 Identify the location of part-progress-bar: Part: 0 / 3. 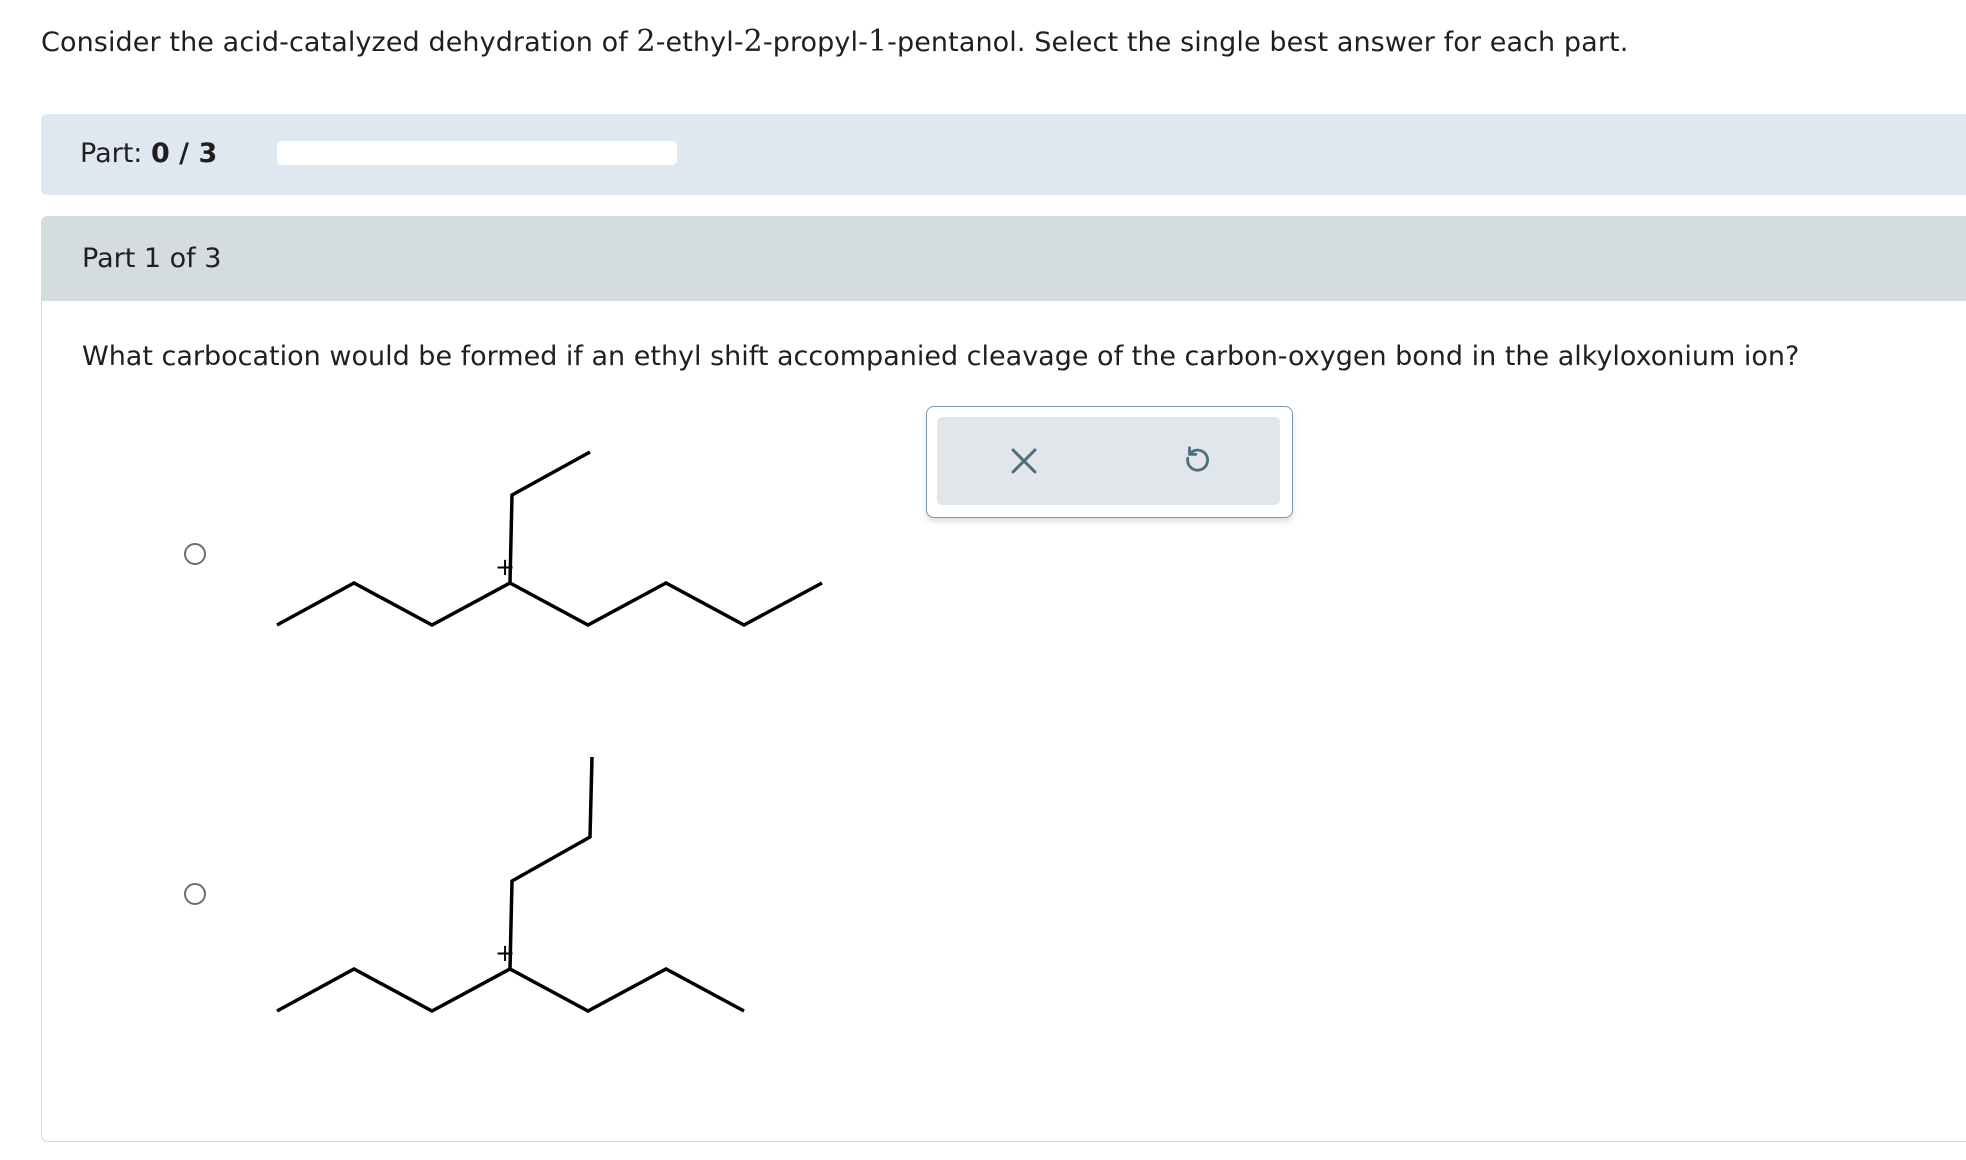
(1003, 154).